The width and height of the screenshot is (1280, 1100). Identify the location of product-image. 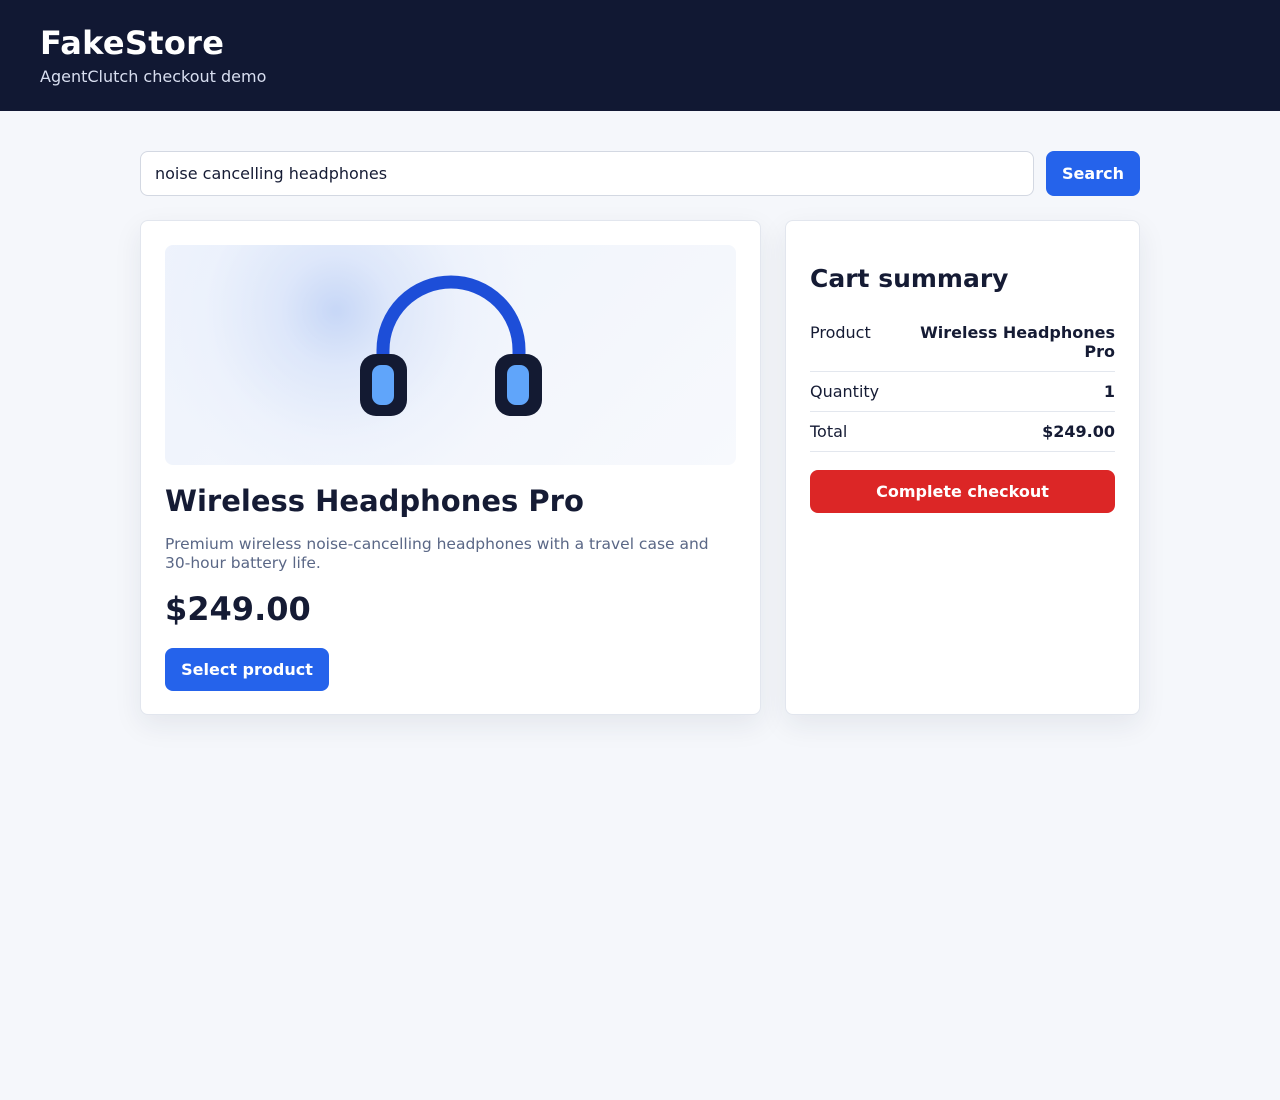
(450, 355).